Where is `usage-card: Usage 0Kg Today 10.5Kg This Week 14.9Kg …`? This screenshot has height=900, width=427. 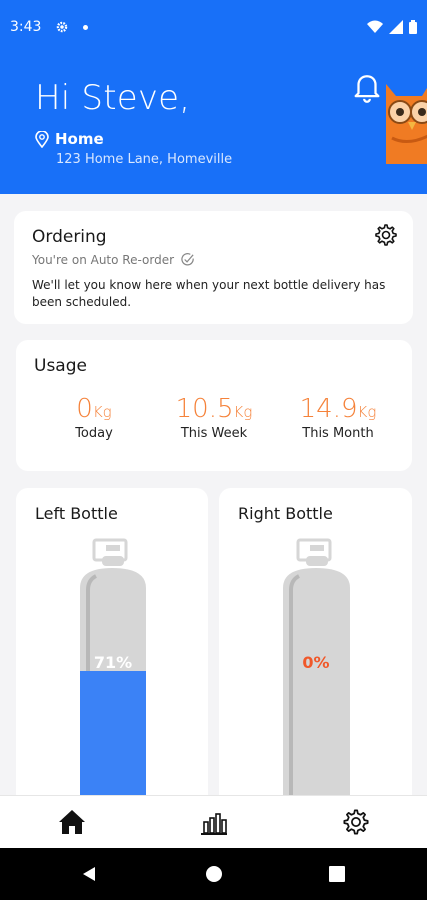 usage-card: Usage 0Kg Today 10.5Kg This Week 14.9Kg … is located at coordinates (214, 405).